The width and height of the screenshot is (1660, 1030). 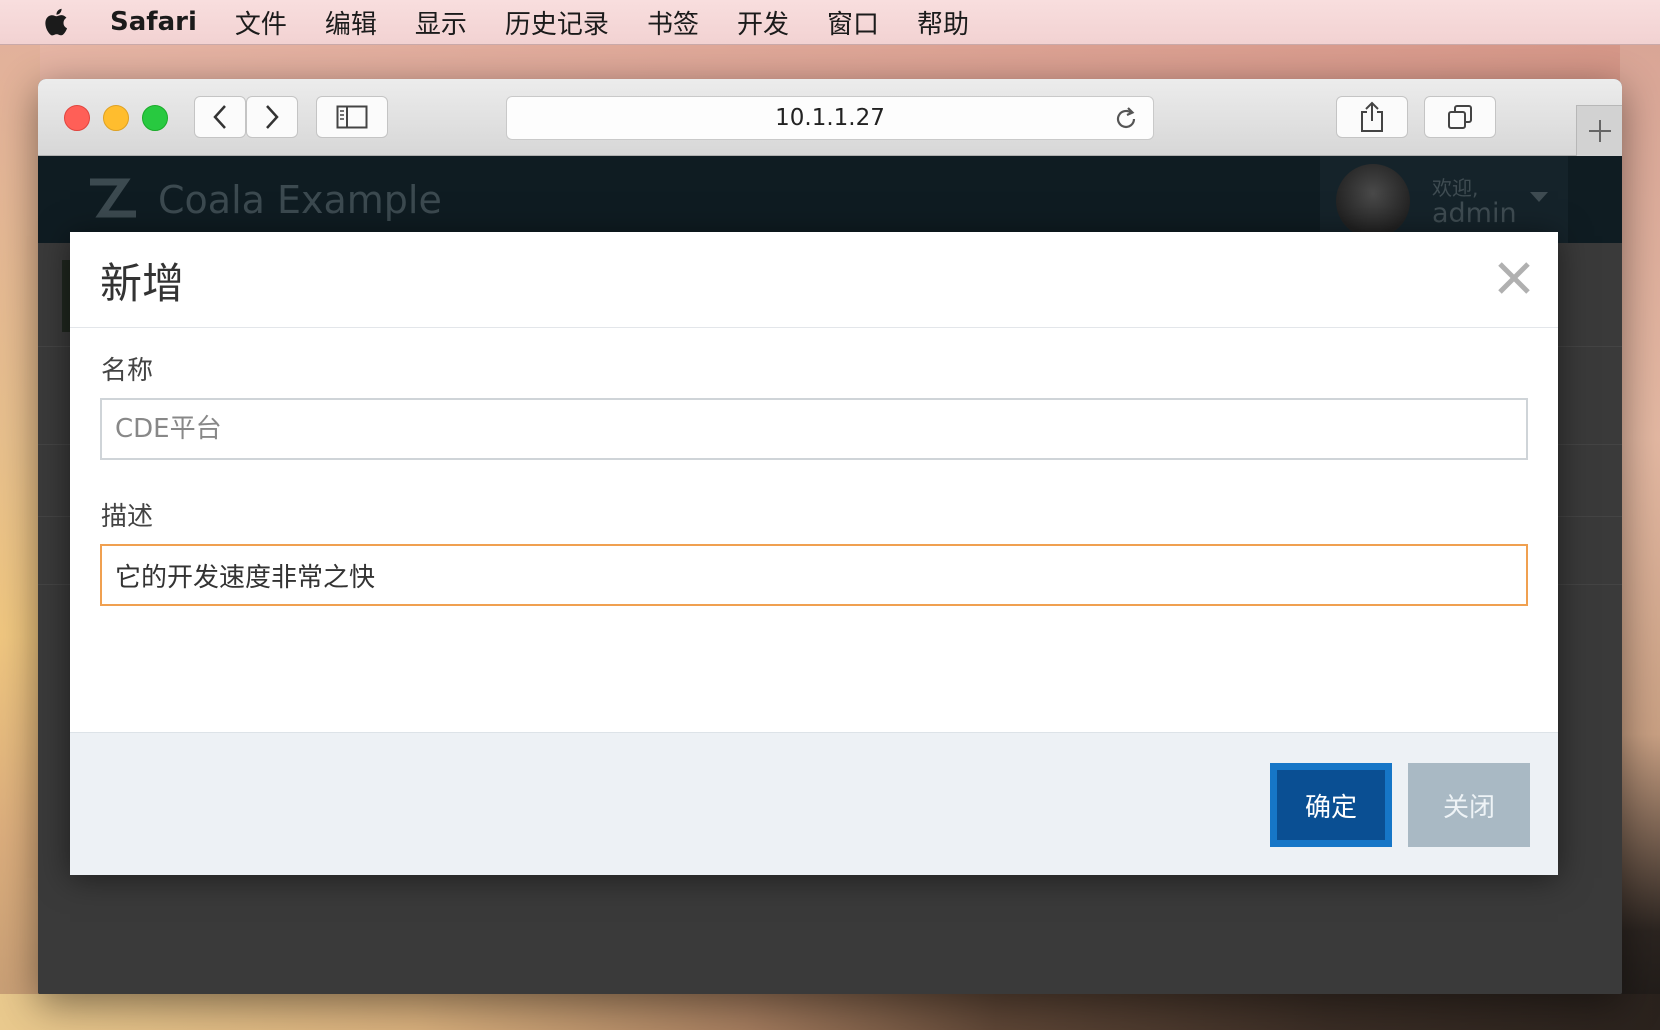 What do you see at coordinates (673, 22) in the screenshot?
I see `menu-bookmarks: 书签` at bounding box center [673, 22].